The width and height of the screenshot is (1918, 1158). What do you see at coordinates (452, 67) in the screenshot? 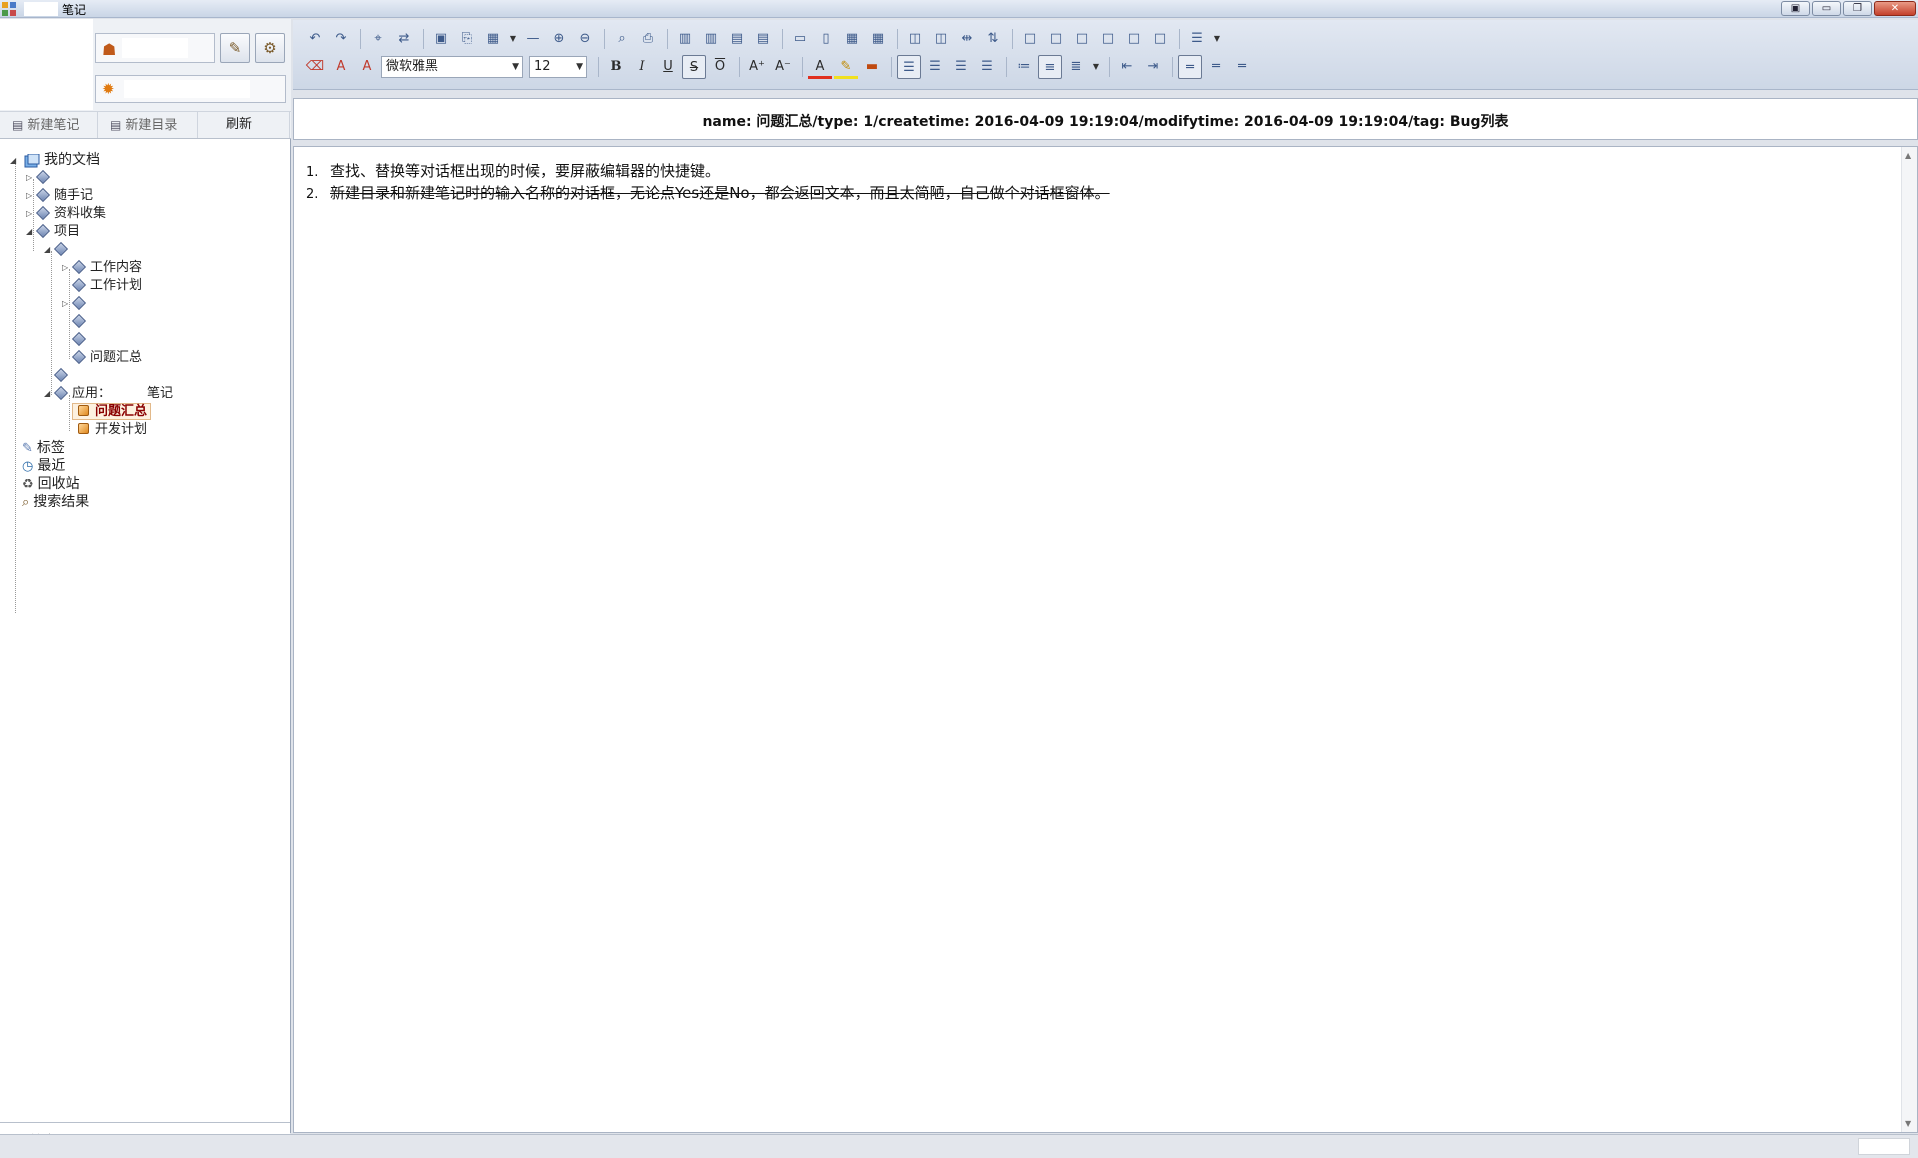
I see `font-family-select: 微软雅黑 ▼` at bounding box center [452, 67].